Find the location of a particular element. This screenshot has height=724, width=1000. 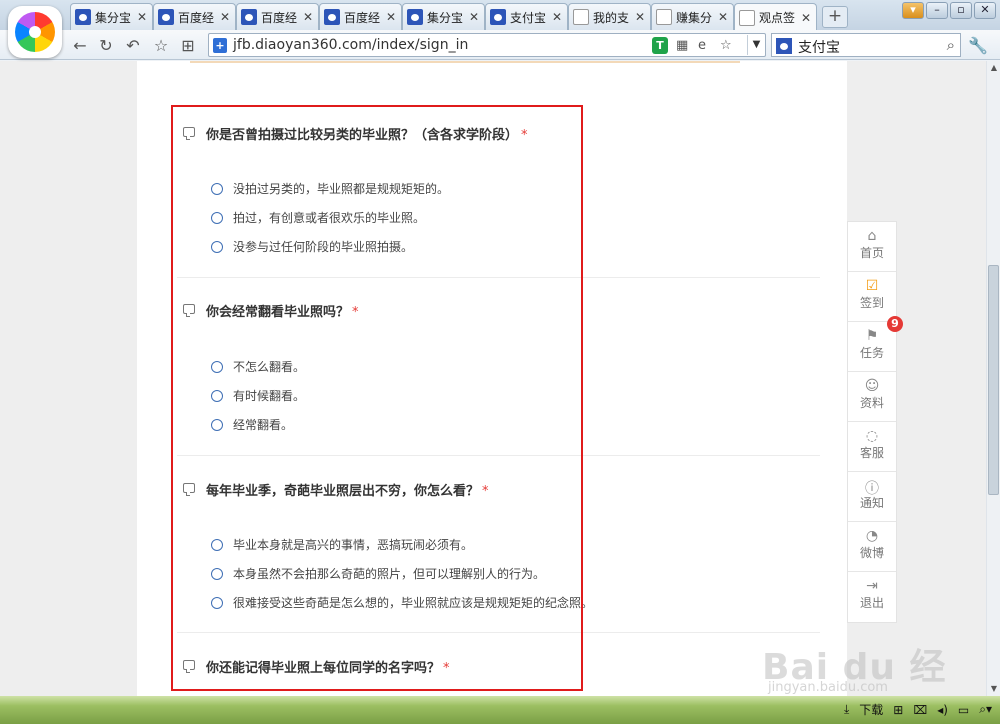

download-icon: ⤓ is located at coordinates (846, 709).